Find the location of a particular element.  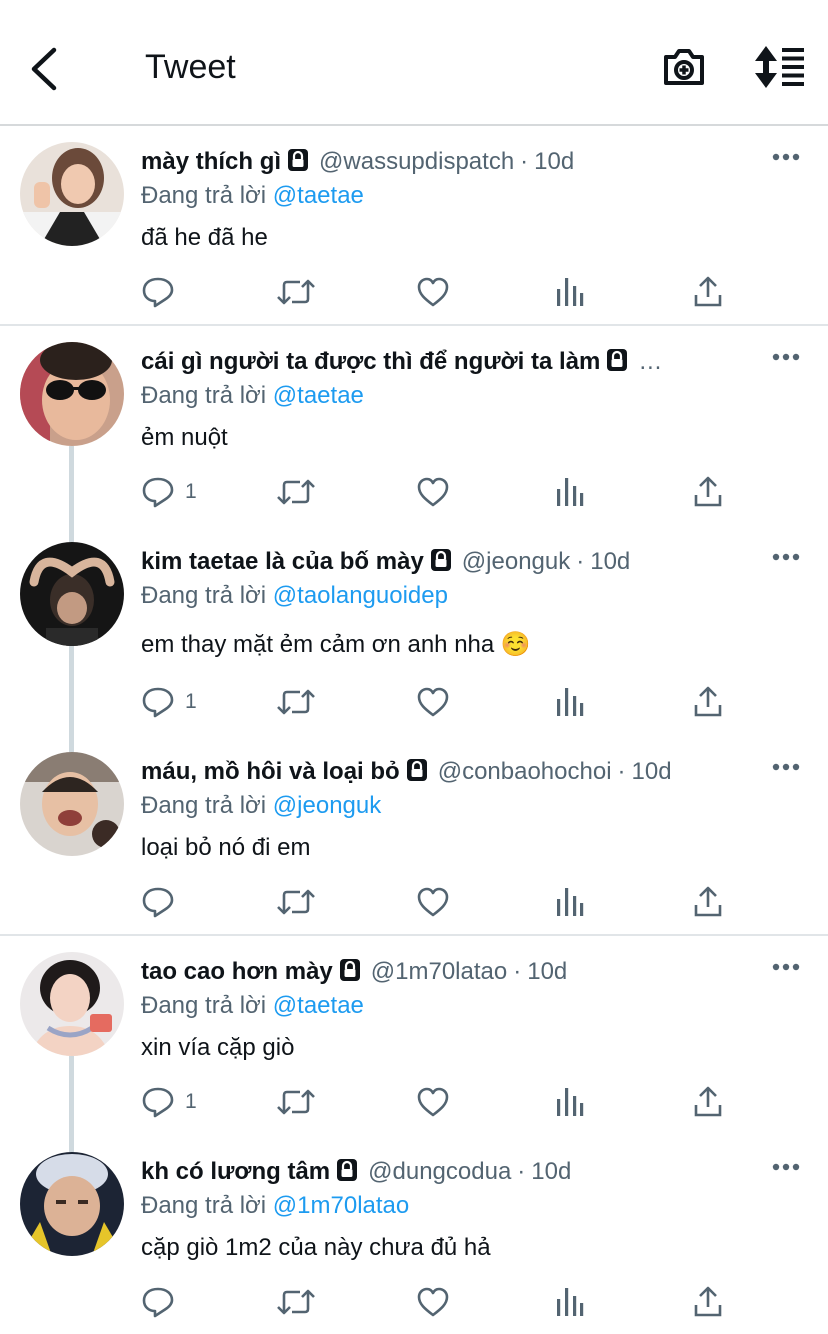

tweet-text: xin vía cặp giò is located at coordinates (218, 1047).